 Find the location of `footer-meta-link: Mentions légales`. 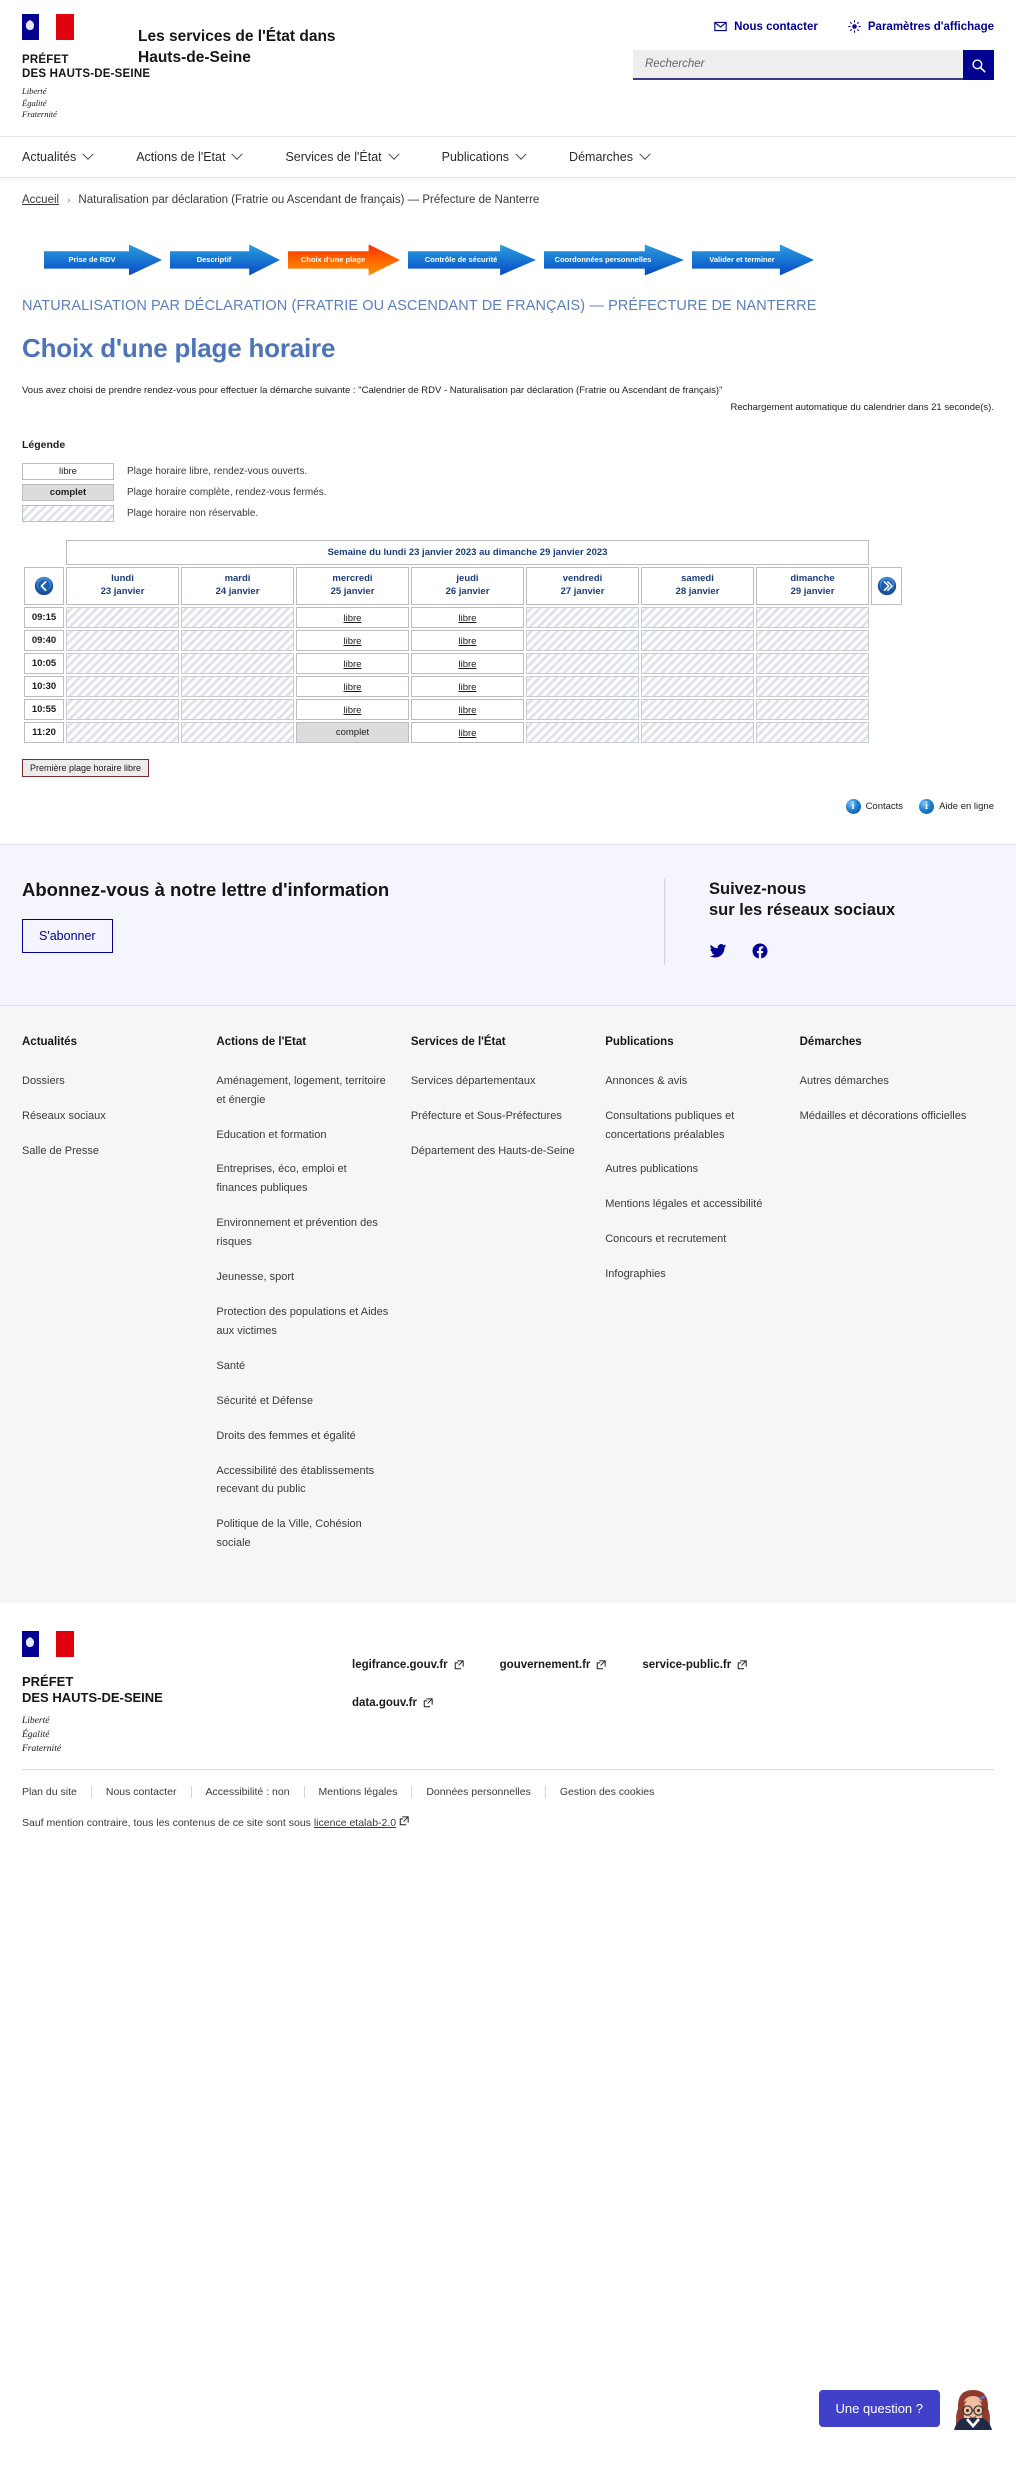

footer-meta-link: Mentions légales is located at coordinates (357, 1791).